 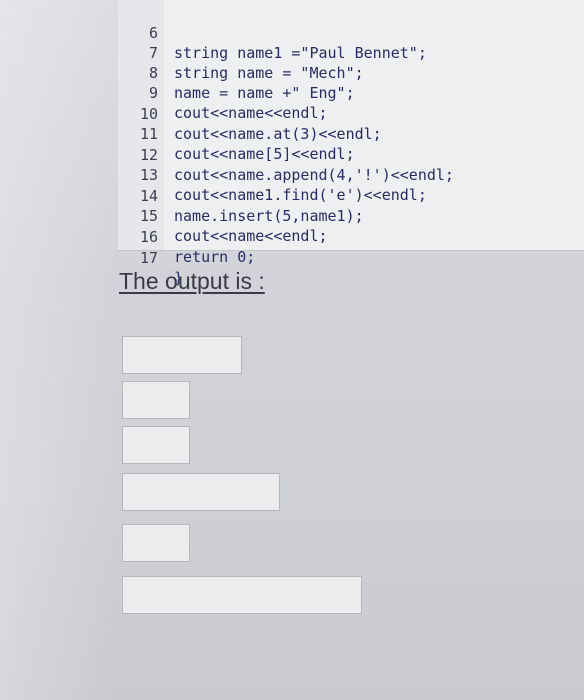 What do you see at coordinates (351, 174) in the screenshot?
I see `code-line: 13 cout<<name1.find('e')<<endl;` at bounding box center [351, 174].